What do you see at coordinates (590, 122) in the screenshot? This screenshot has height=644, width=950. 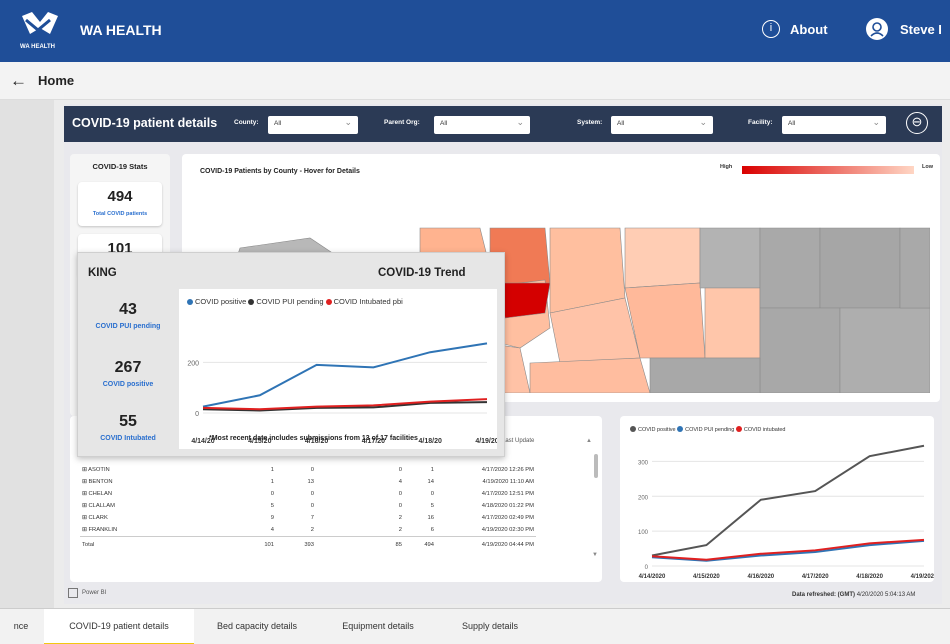 I see `filter-label: System:` at bounding box center [590, 122].